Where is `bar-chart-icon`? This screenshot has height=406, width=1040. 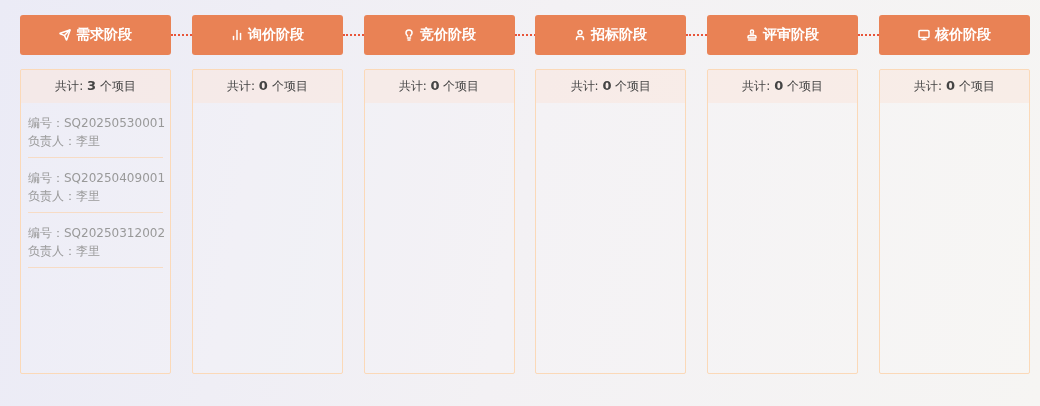 bar-chart-icon is located at coordinates (236, 35).